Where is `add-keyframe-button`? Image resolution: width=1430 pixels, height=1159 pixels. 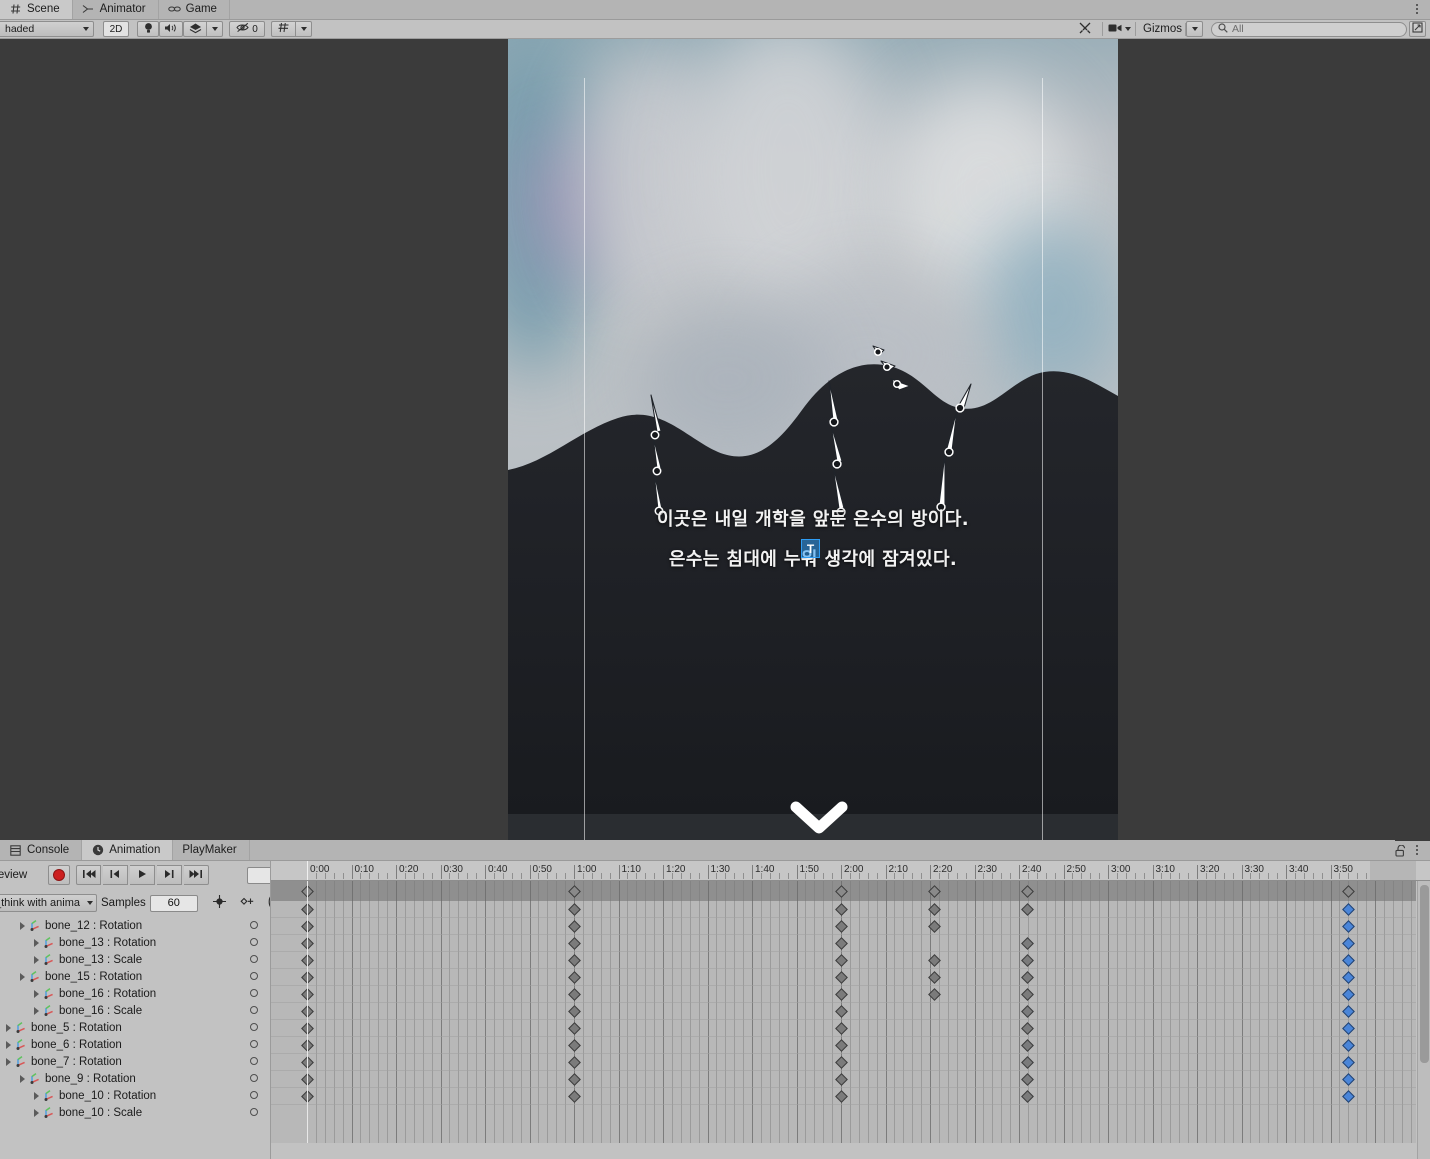
add-keyframe-button is located at coordinates (220, 903).